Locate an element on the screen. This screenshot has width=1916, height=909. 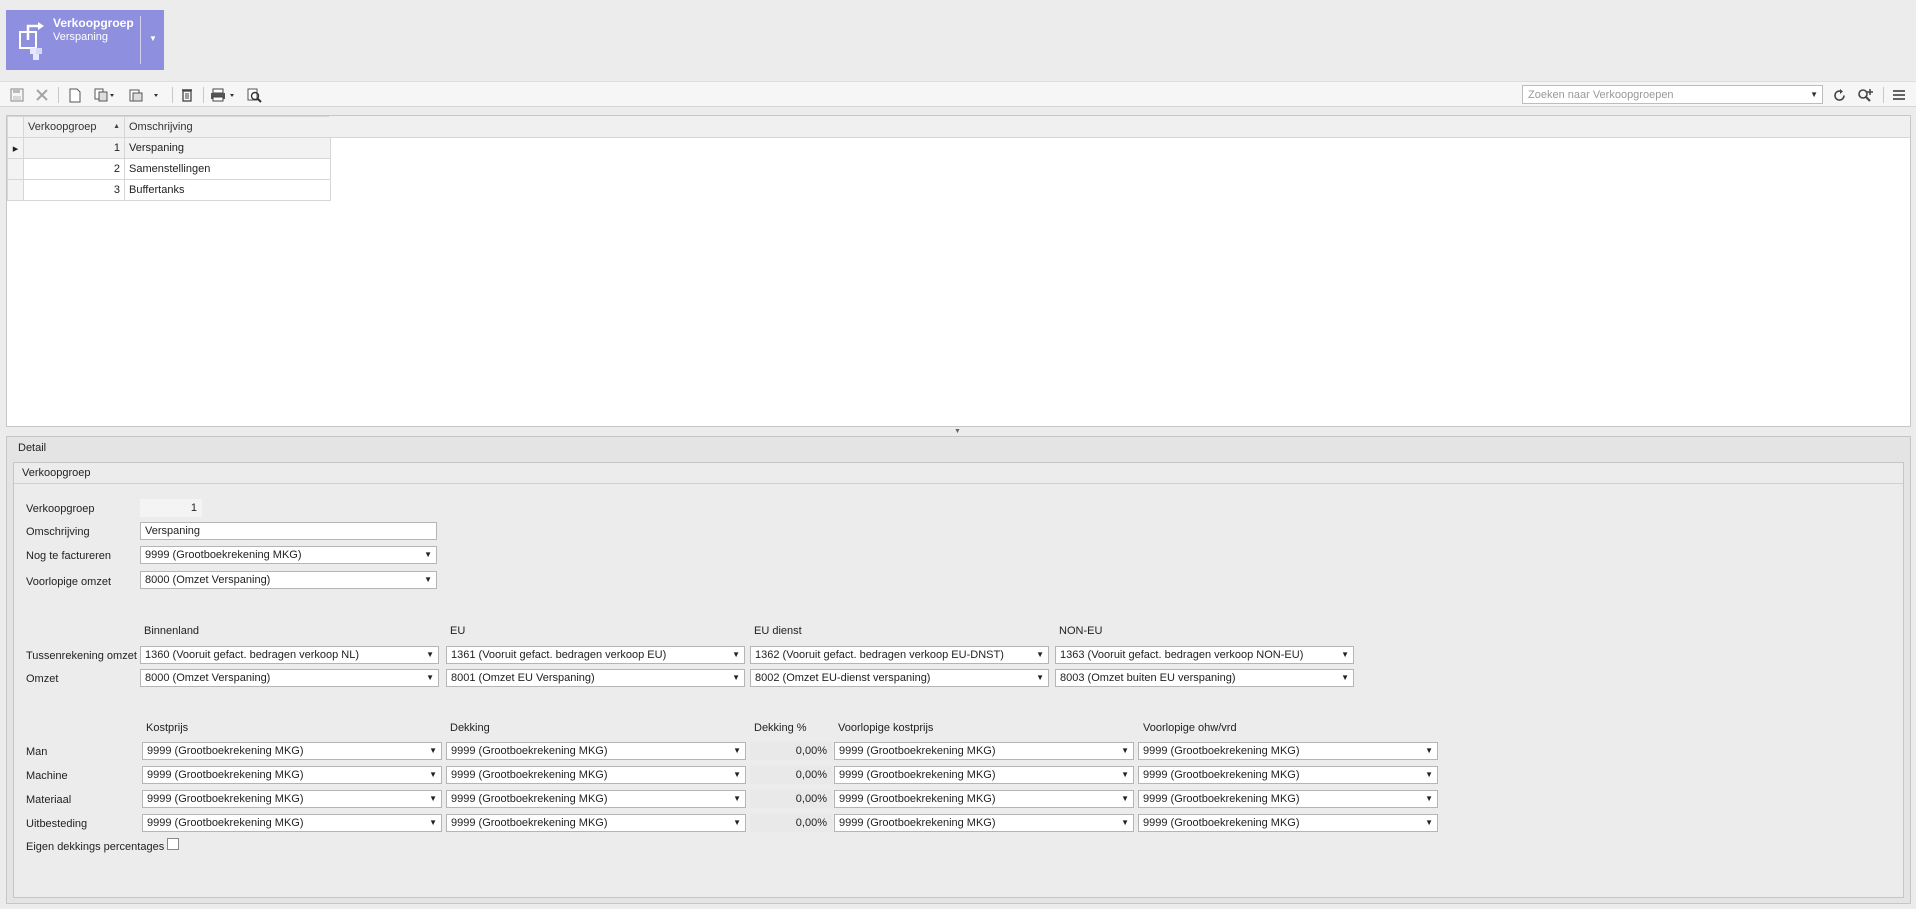
delete-icon is located at coordinates (187, 95).